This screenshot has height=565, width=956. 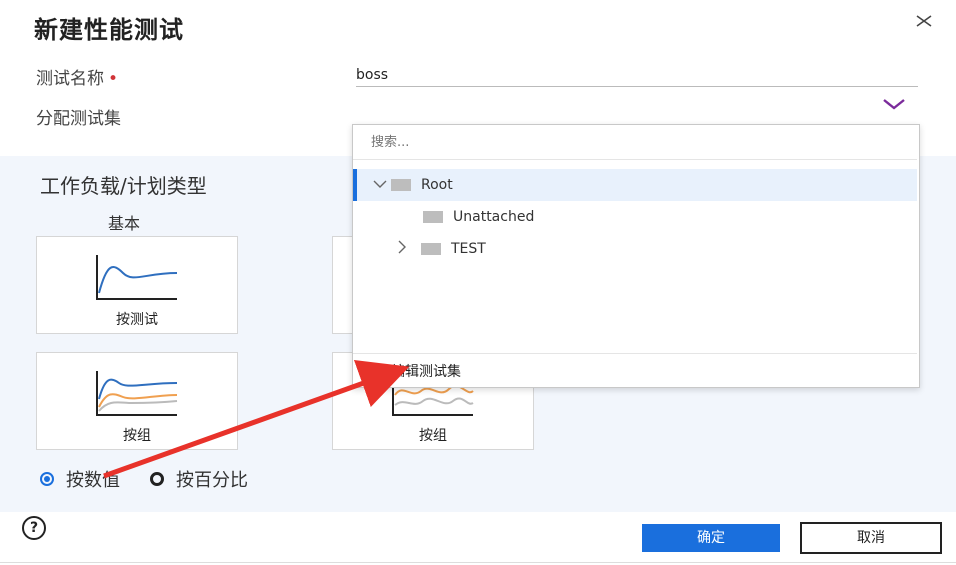 I want to click on assign-test-set-label: 分配测试集, so click(x=78, y=119).